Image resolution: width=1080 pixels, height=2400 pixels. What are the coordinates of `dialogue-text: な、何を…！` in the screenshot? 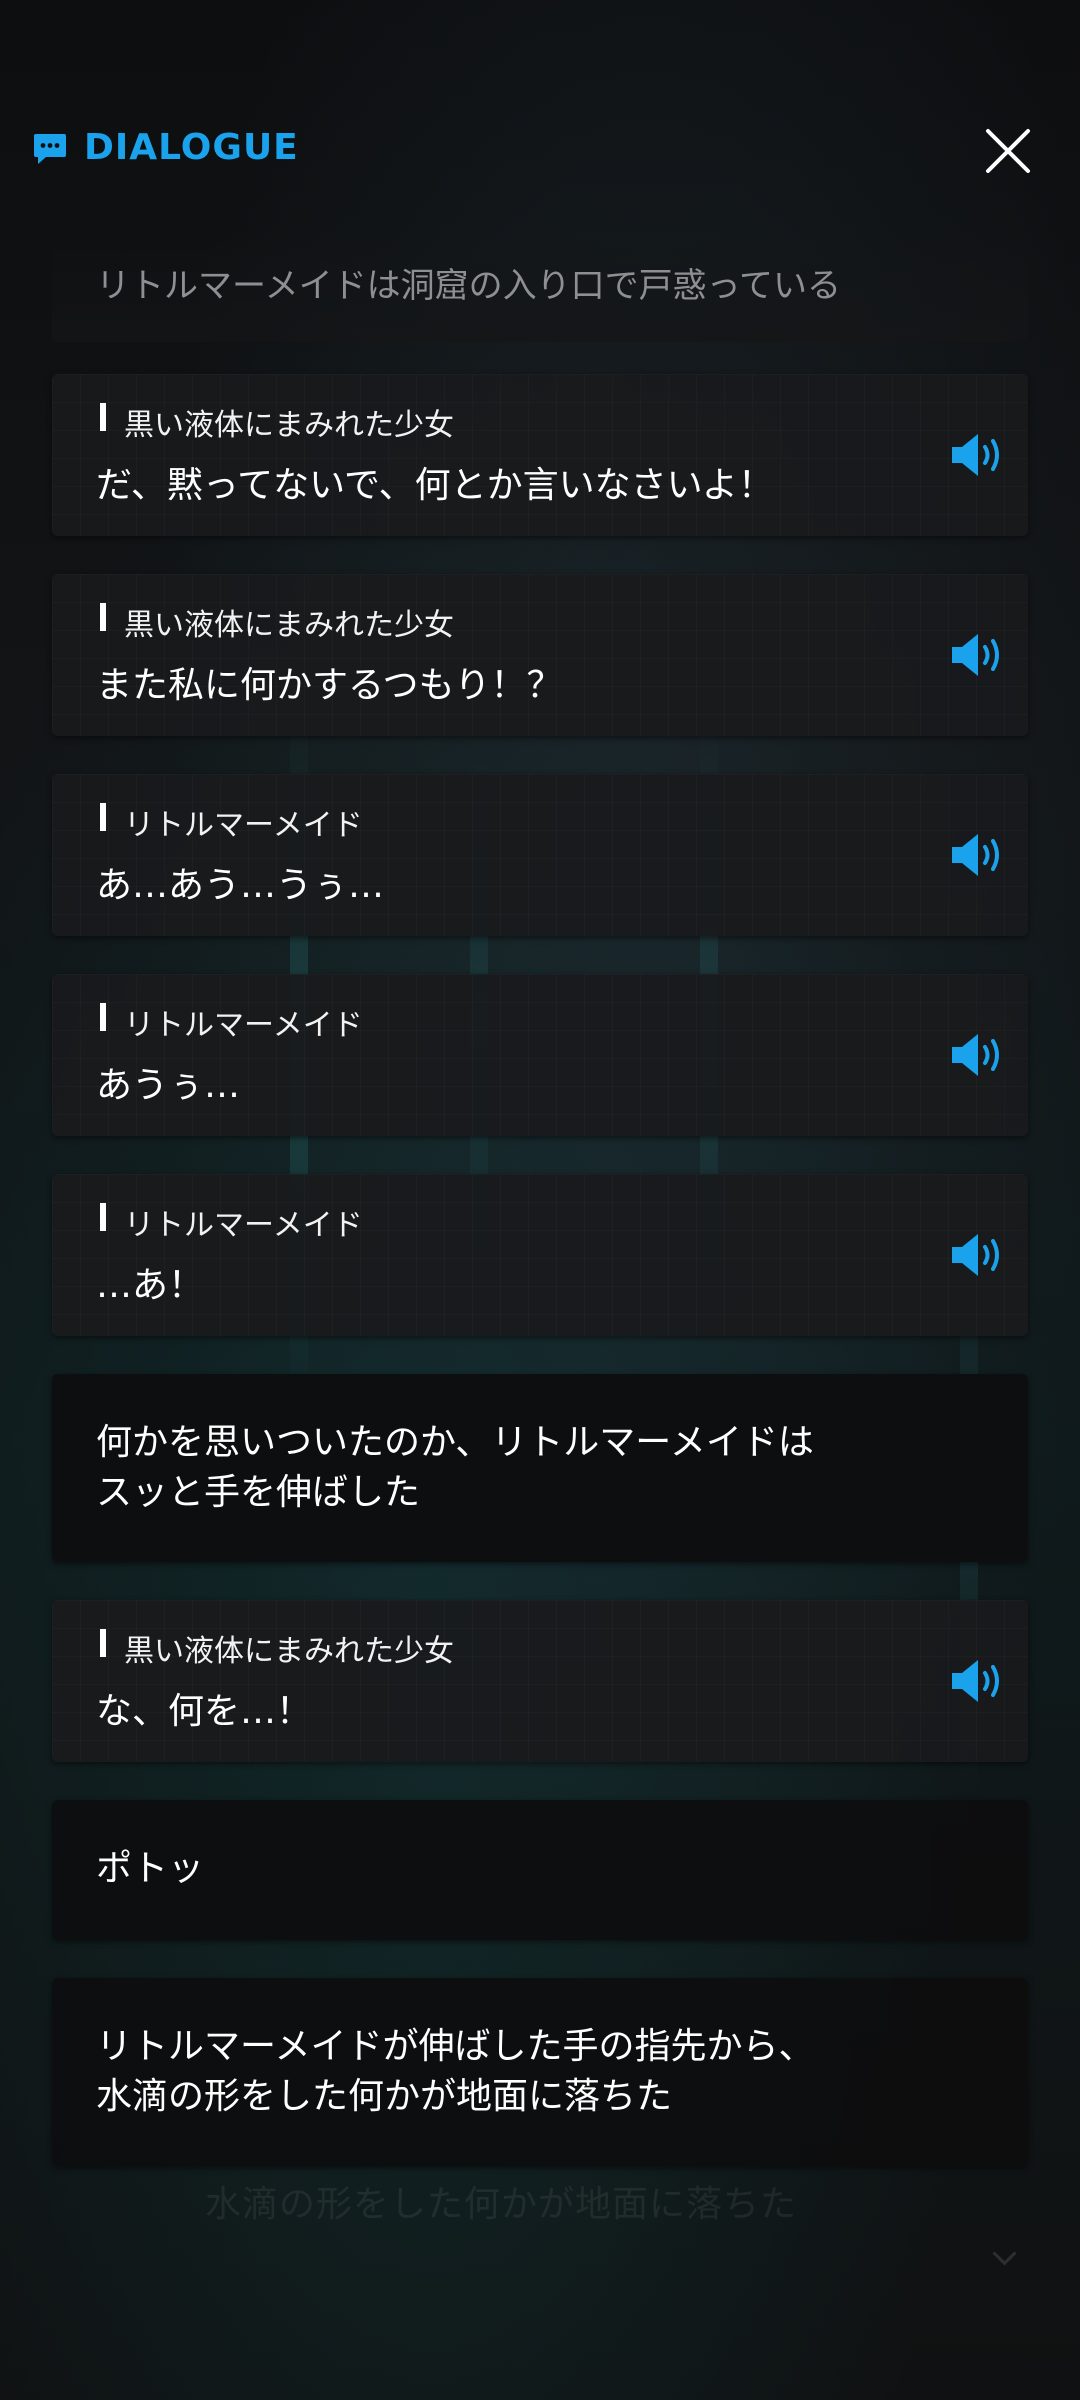 It's located at (204, 1711).